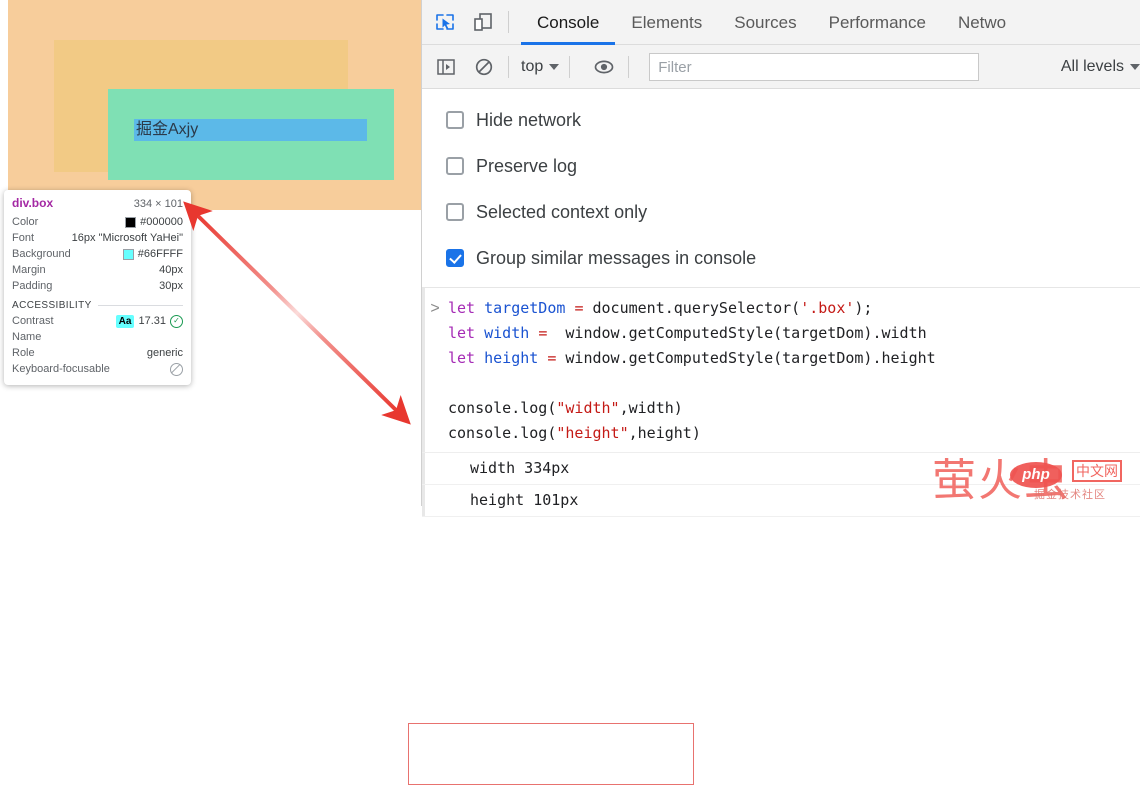 This screenshot has width=1140, height=785. I want to click on execution-context-selector: top, so click(540, 66).